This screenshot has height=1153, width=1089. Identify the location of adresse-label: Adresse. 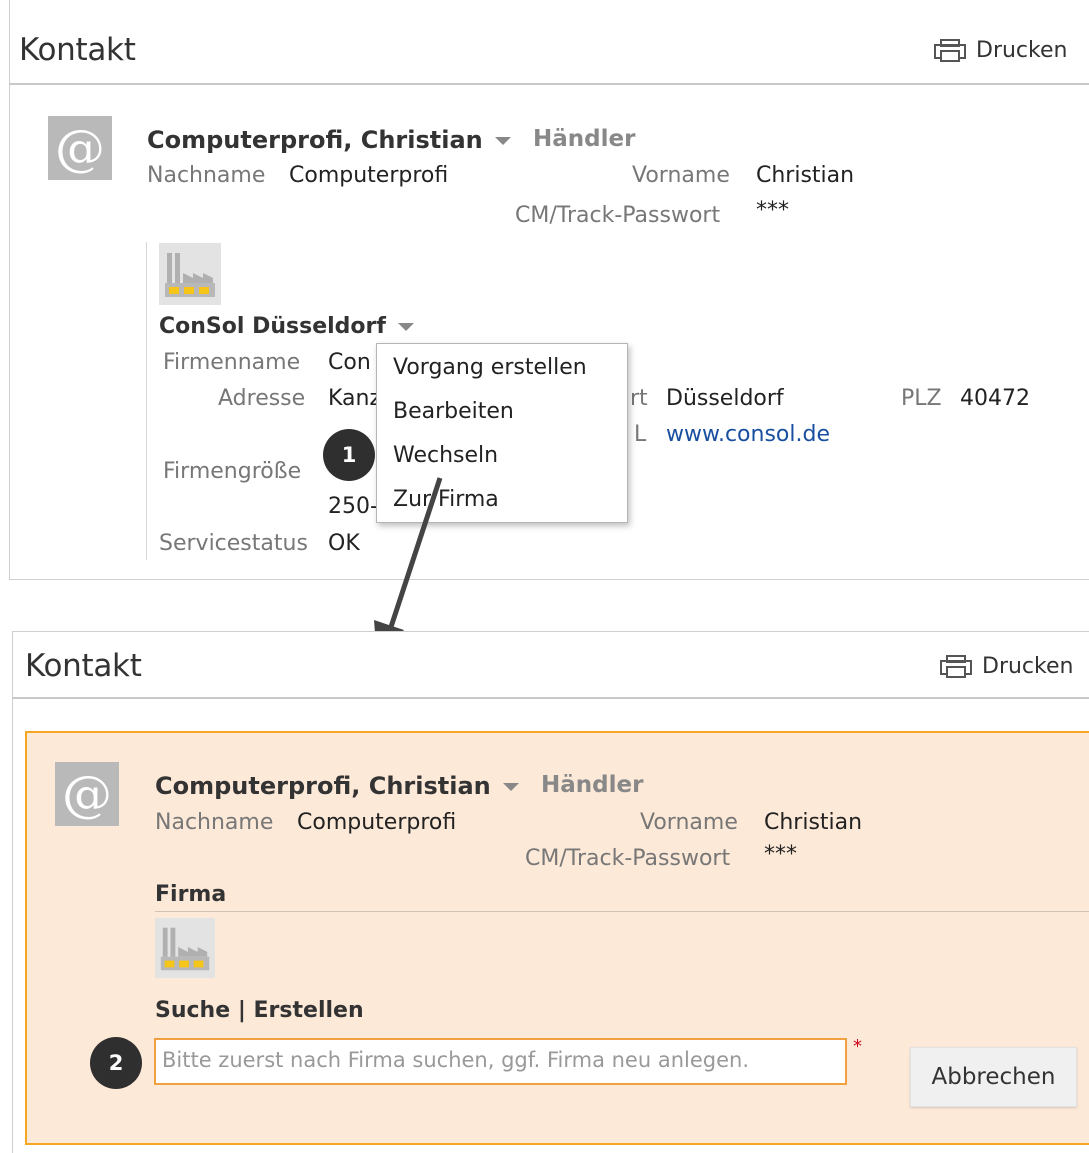
(262, 398).